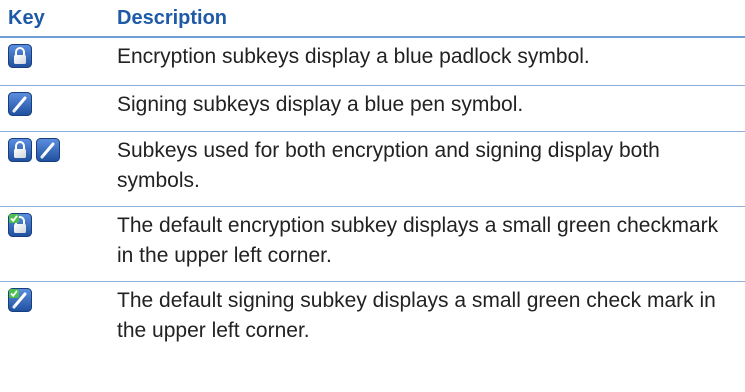 The width and height of the screenshot is (745, 392). I want to click on key-column-header: Key, so click(26, 17).